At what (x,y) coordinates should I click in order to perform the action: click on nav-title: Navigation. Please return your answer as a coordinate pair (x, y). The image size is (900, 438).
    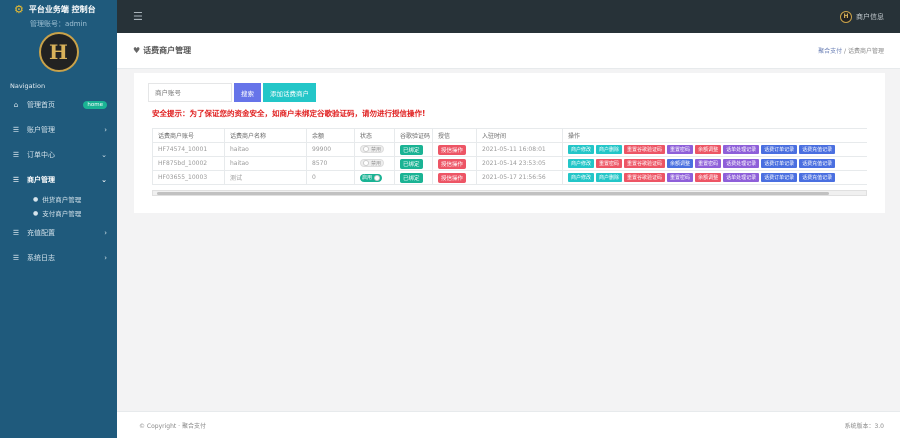
    Looking at the image, I should click on (28, 86).